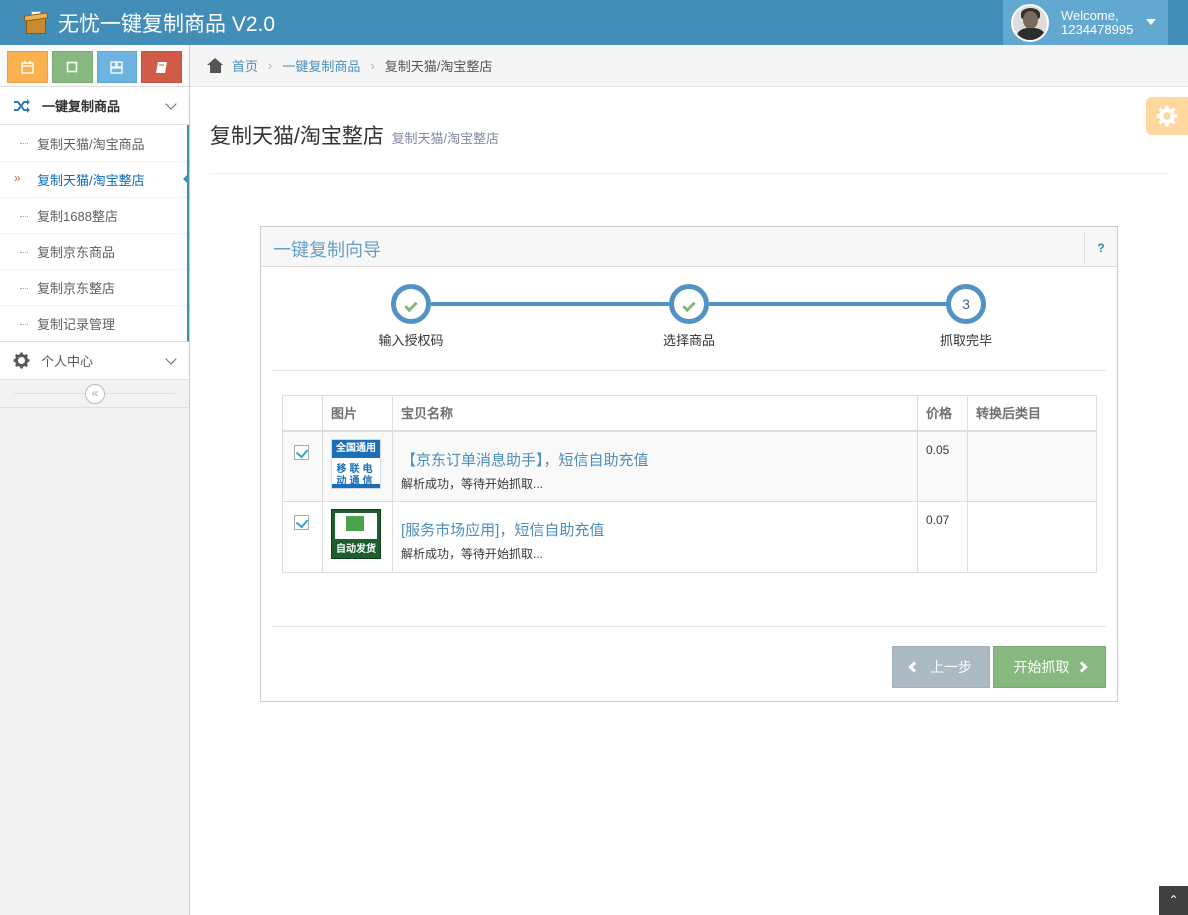 The width and height of the screenshot is (1188, 915). I want to click on sidebar-item-copy-tmall-shop: » 复制天猫/淘宝整店, so click(94, 179).